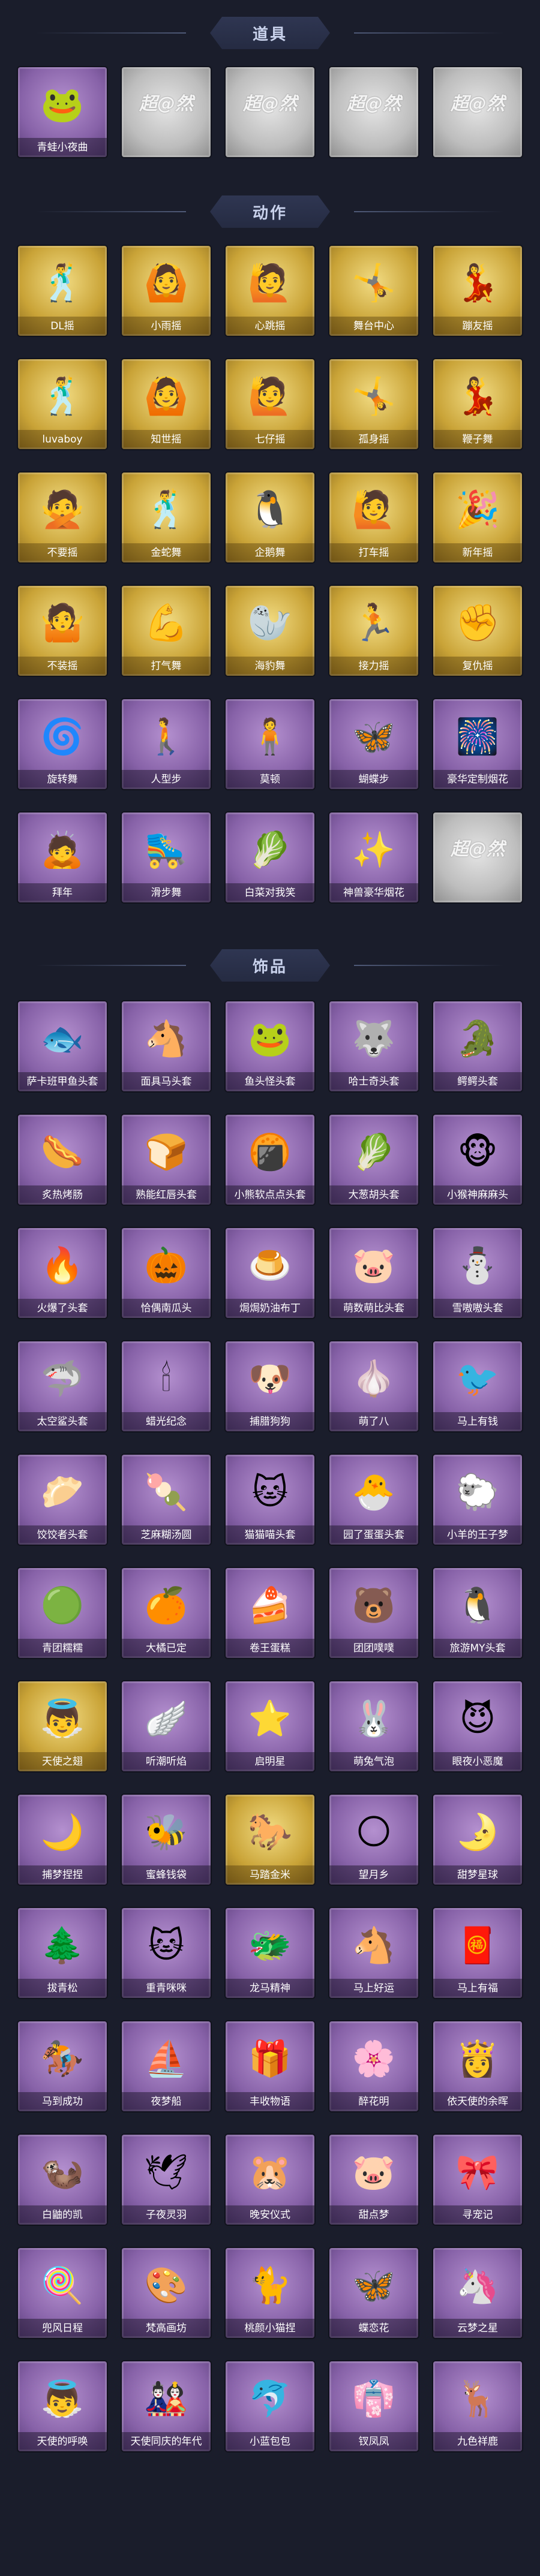 The height and width of the screenshot is (2576, 540). Describe the element at coordinates (166, 1613) in the screenshot. I see `item-tile: 🍊 大橘已定` at that location.